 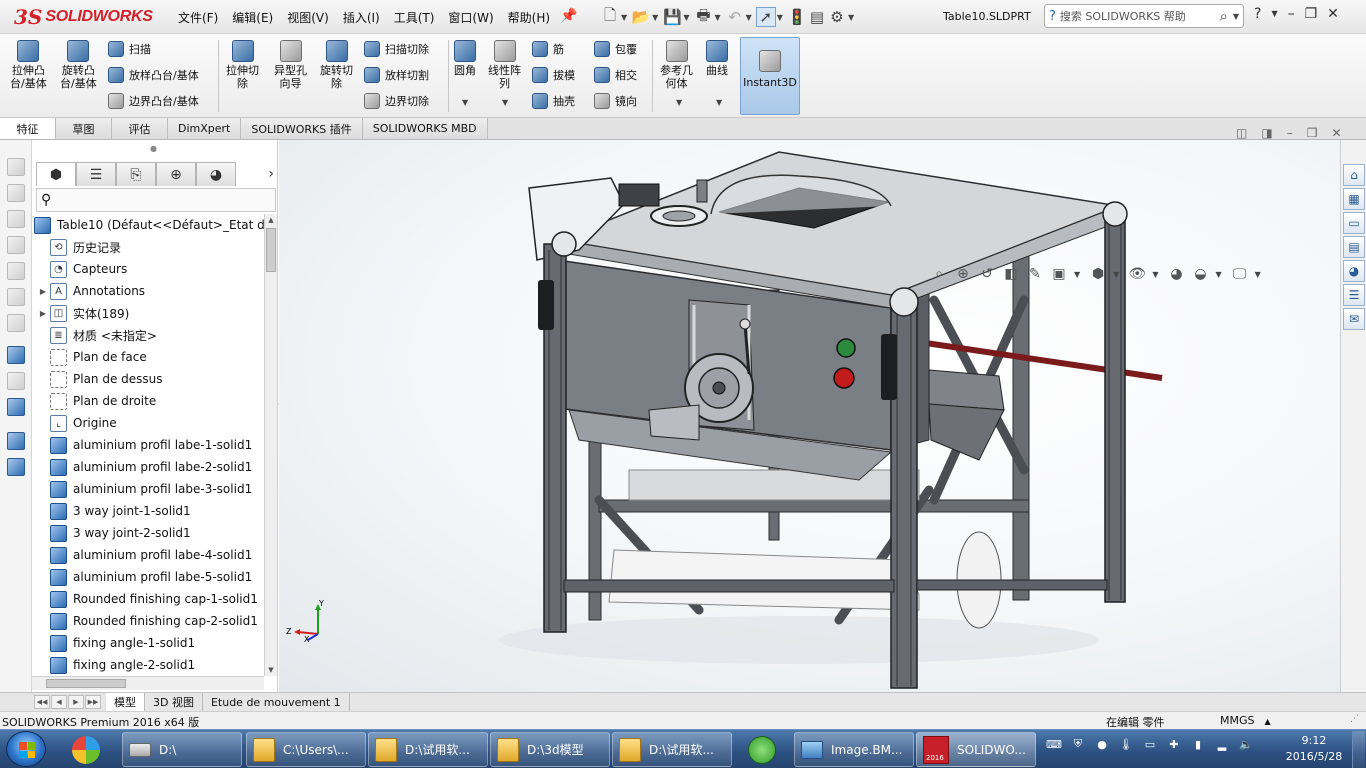 I want to click on lofted-cut-button: 放样切割, so click(x=396, y=75).